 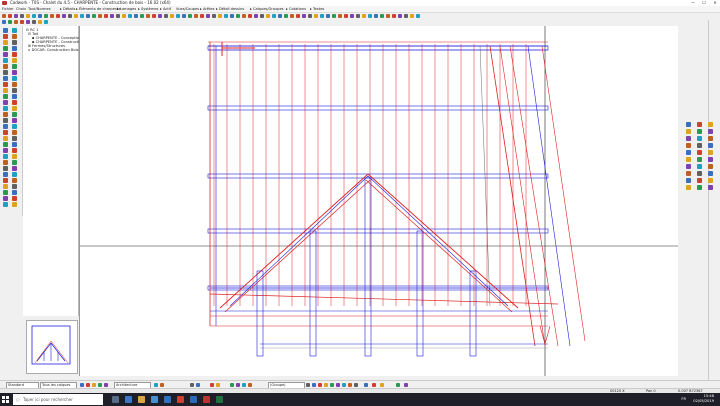 What do you see at coordinates (115, 399) in the screenshot?
I see `task-view-icon` at bounding box center [115, 399].